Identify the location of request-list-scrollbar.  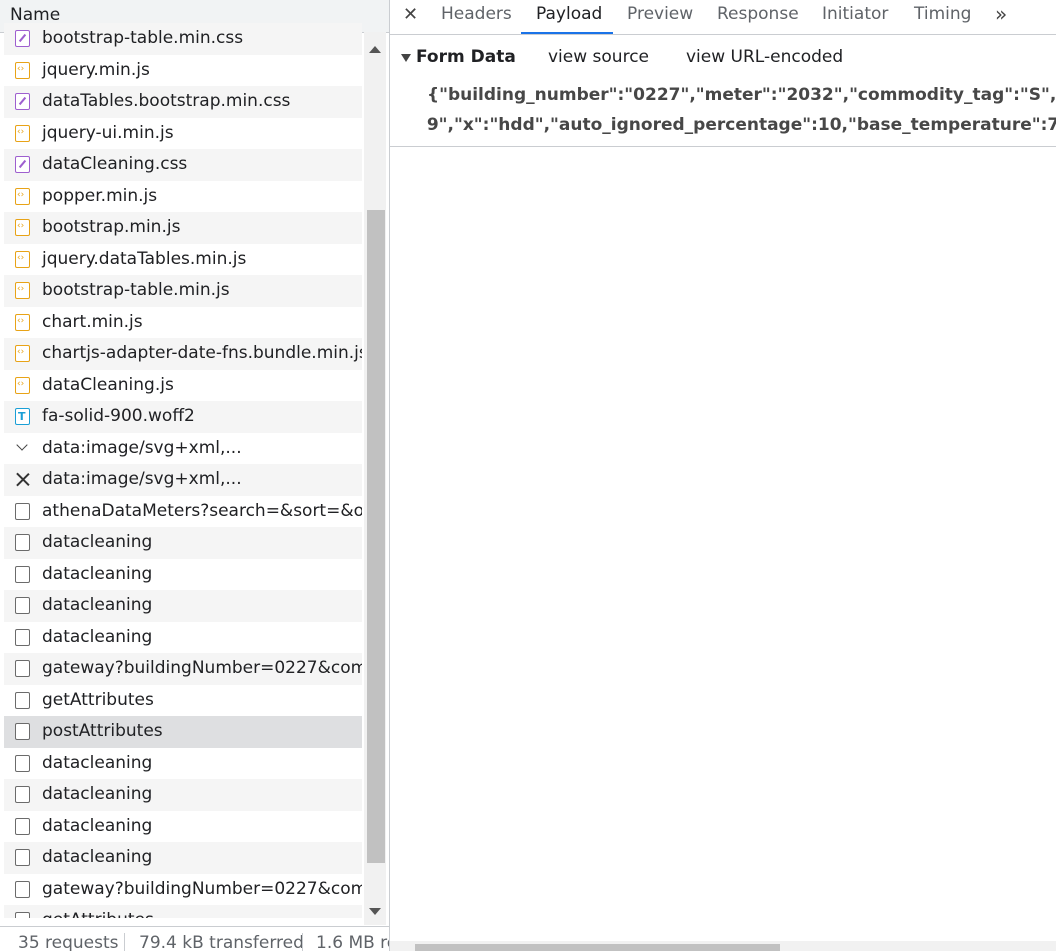
(375, 478).